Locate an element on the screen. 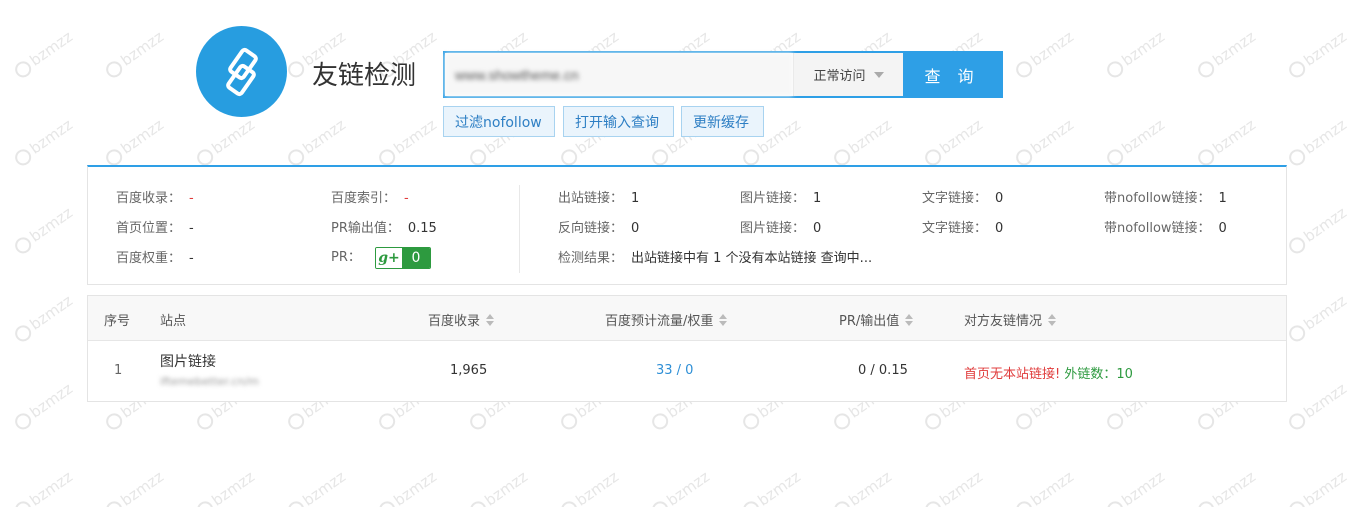 Image resolution: width=1349 pixels, height=507 pixels. stat-outbound-image-links: 图片链接： 1 is located at coordinates (781, 198).